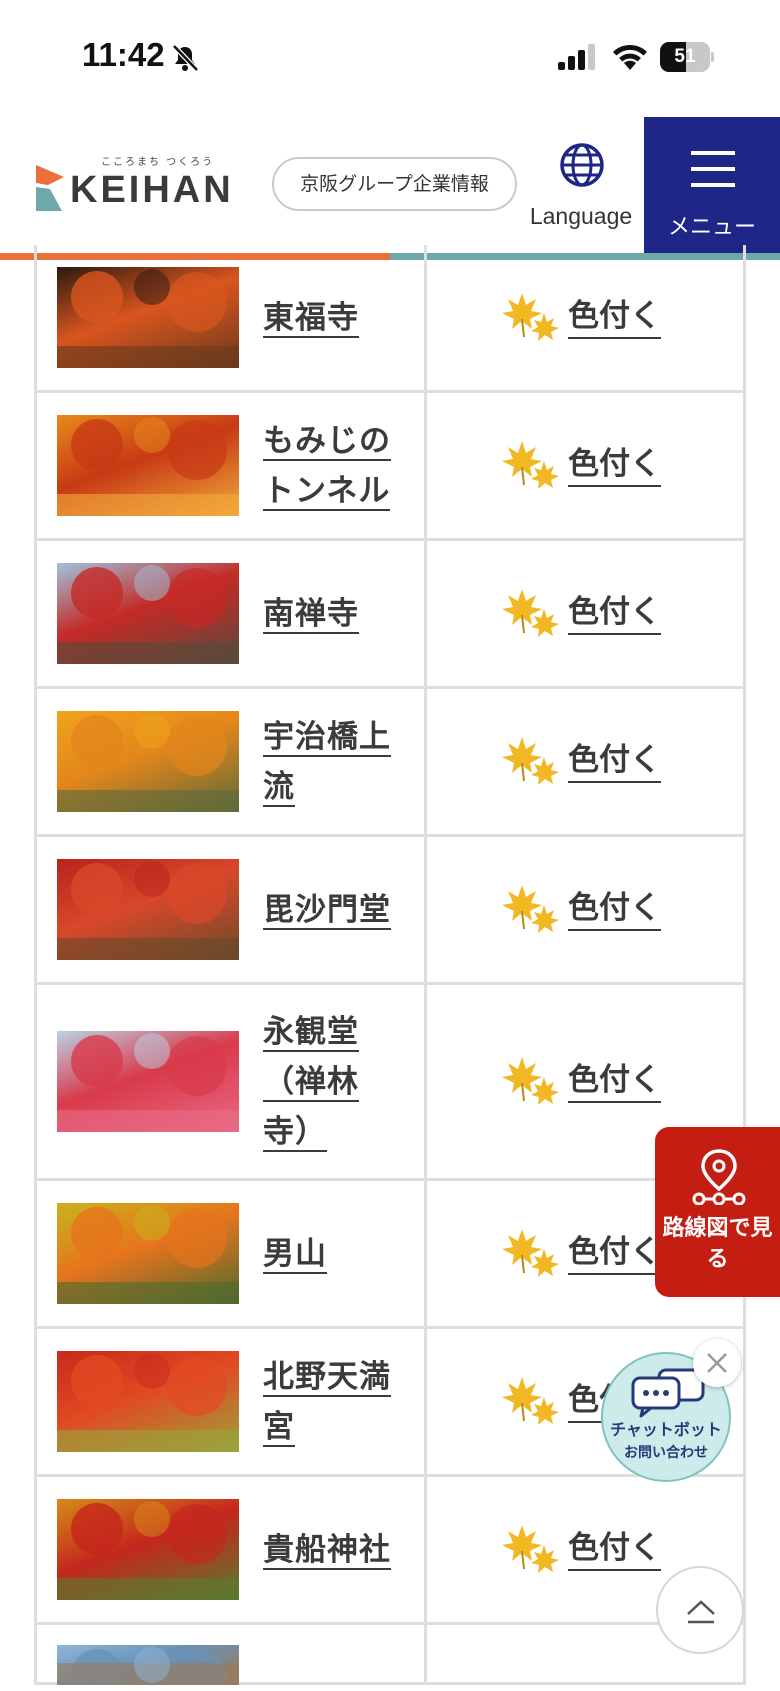  I want to click on battery-level: 51, so click(685, 56).